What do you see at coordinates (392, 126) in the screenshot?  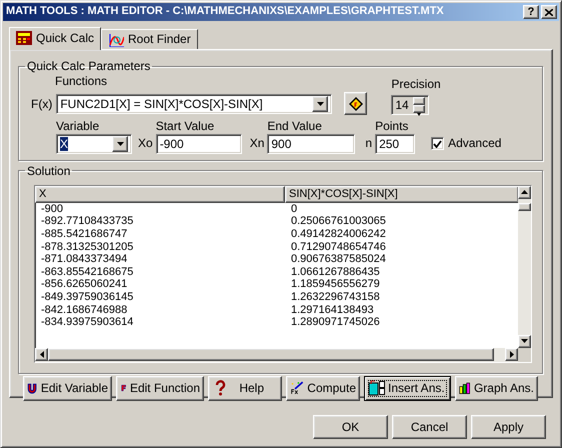 I see `field-label: Points` at bounding box center [392, 126].